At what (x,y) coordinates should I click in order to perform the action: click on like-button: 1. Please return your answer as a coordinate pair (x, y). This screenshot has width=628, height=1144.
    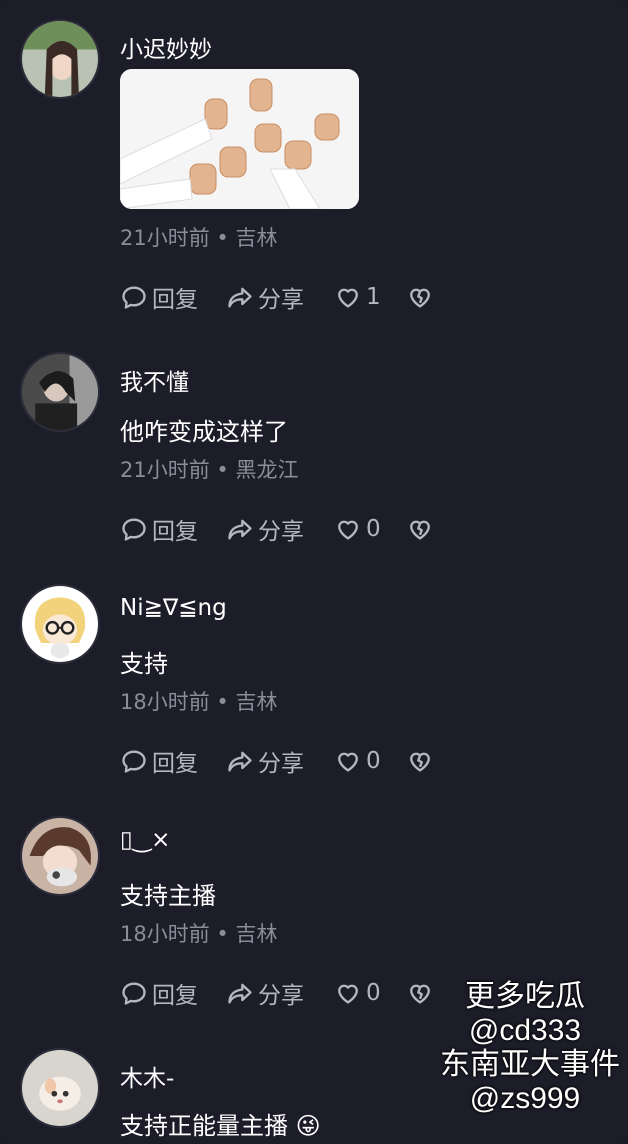
    Looking at the image, I should click on (357, 297).